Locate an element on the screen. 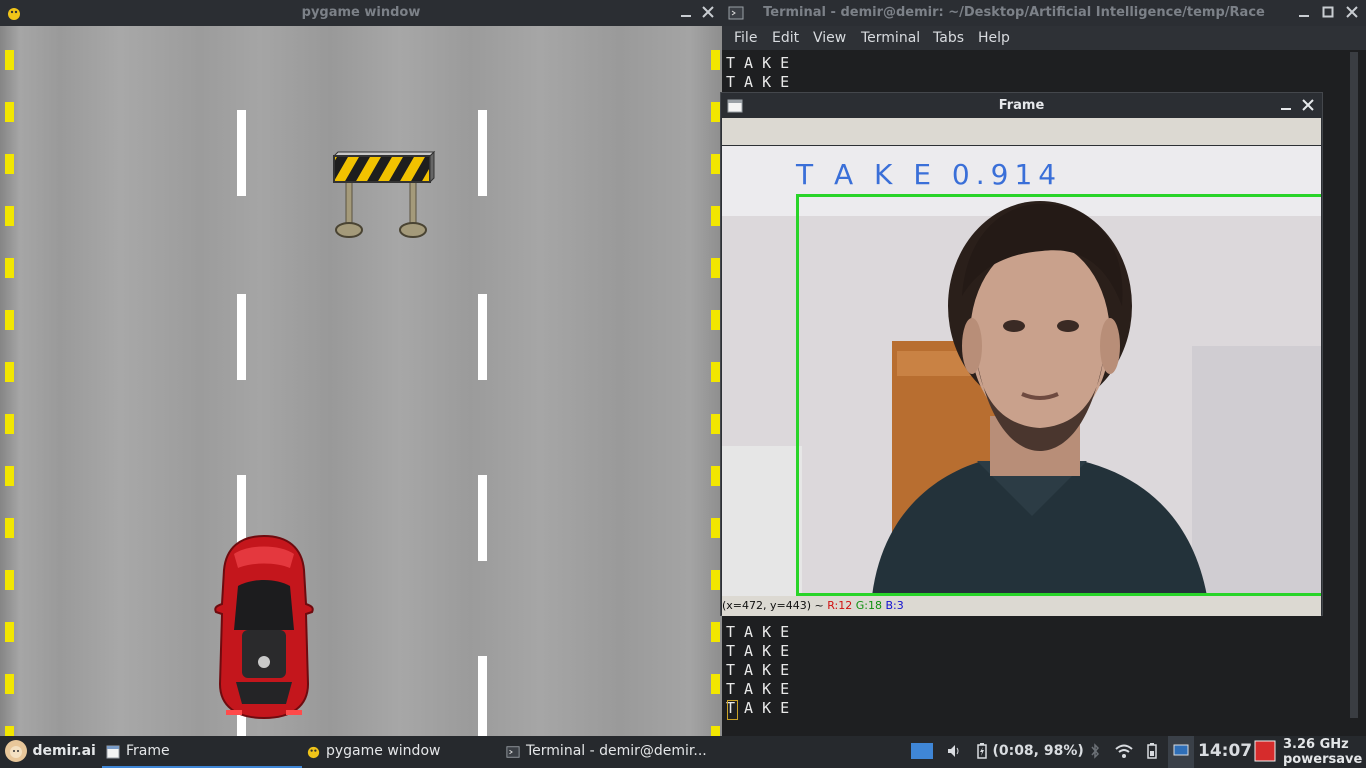  maximize-icon is located at coordinates (1328, 12).